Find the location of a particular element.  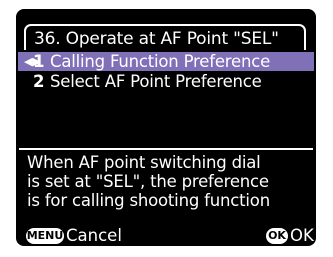

menu-item-number: 1 is located at coordinates (39, 61).